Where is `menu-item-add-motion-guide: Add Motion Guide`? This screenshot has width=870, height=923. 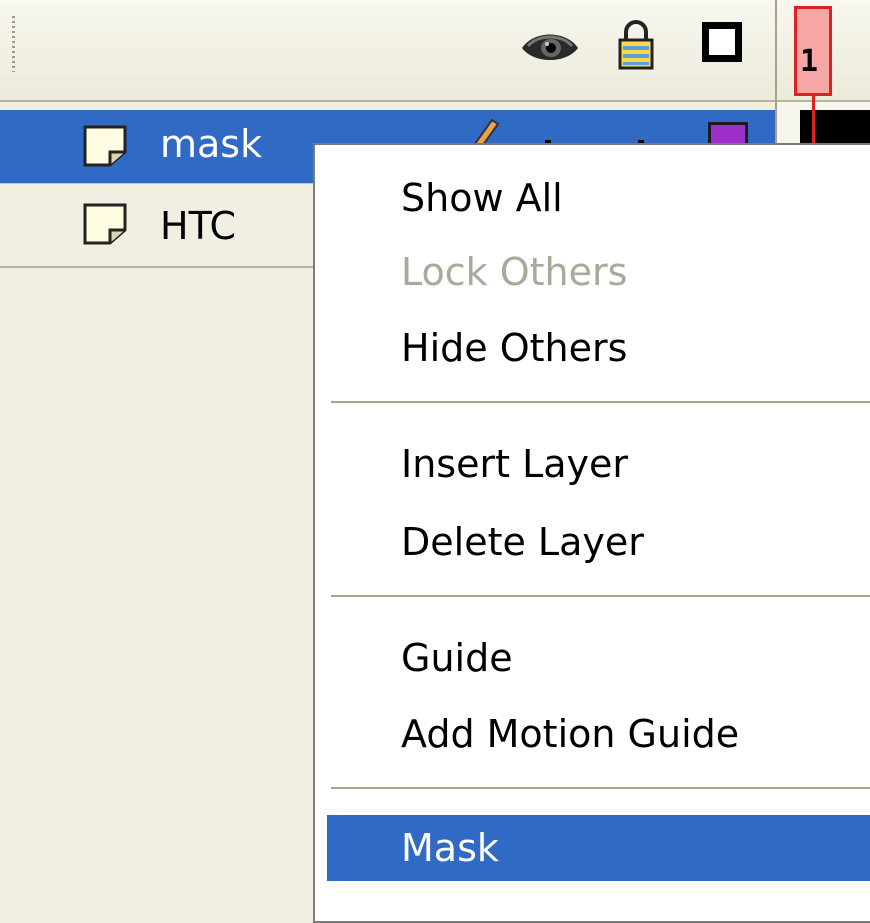
menu-item-add-motion-guide: Add Motion Guide is located at coordinates (598, 734).